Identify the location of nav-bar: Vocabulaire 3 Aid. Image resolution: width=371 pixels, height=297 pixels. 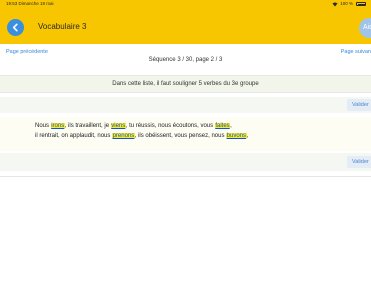
(185, 26).